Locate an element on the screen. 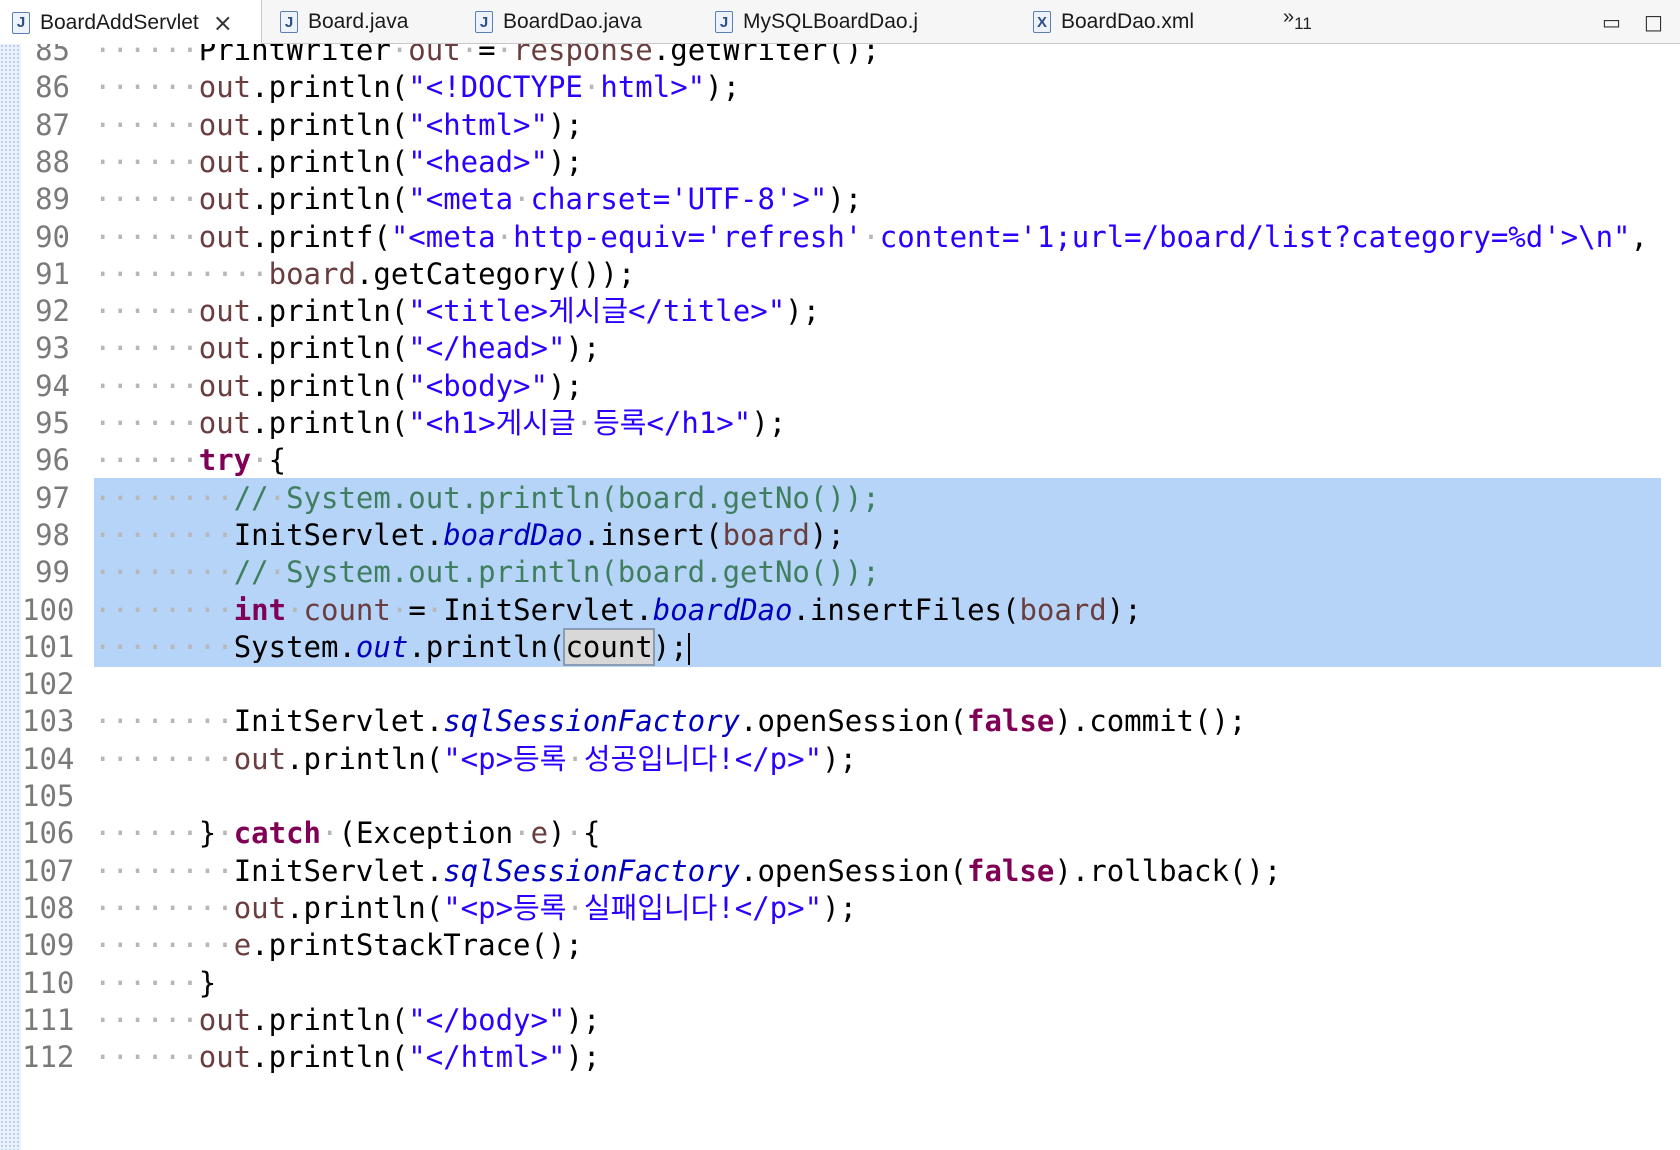 The height and width of the screenshot is (1150, 1680). tab-board-java: J Board.java is located at coordinates (344, 22).